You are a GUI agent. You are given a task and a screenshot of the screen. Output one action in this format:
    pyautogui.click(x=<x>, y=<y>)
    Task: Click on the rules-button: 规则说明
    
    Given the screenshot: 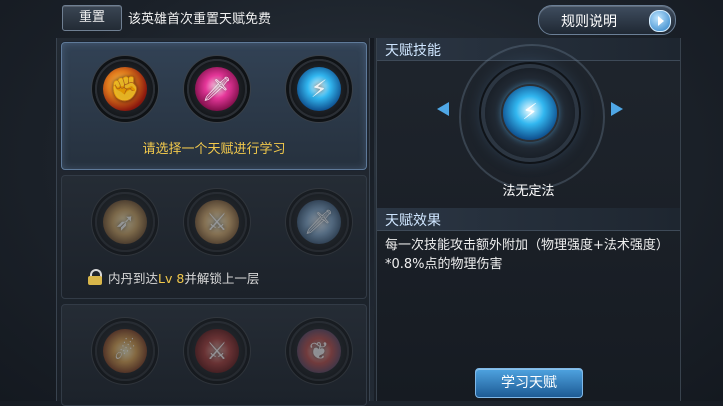 What is the action you would take?
    pyautogui.click(x=607, y=20)
    